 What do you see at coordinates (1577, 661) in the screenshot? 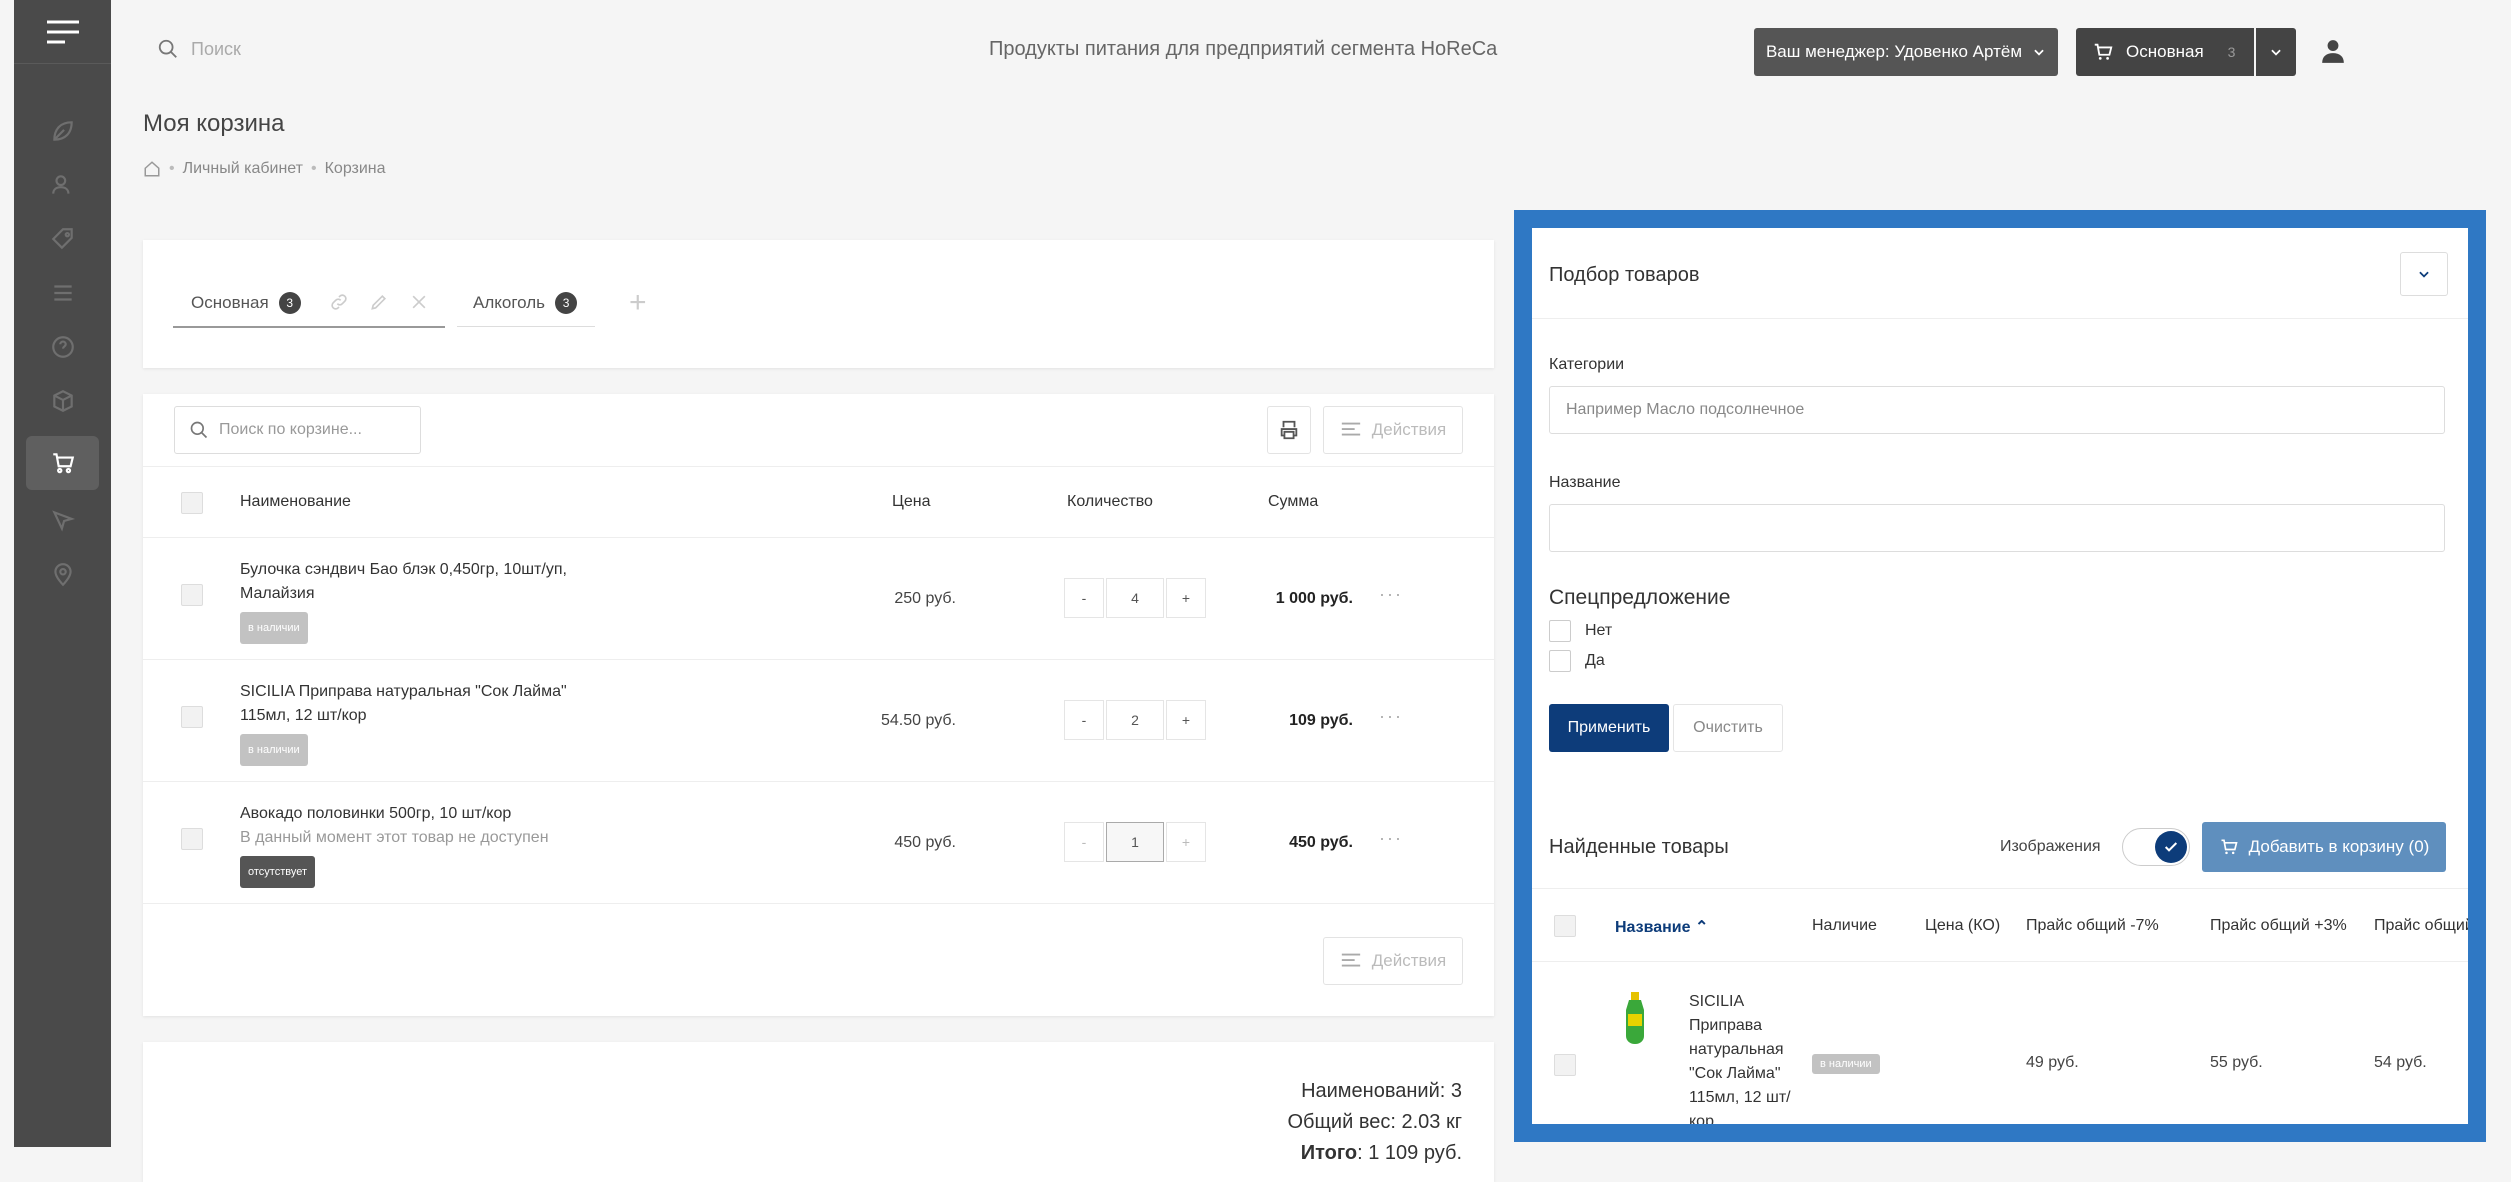
I see `special-offer-yes: Да` at bounding box center [1577, 661].